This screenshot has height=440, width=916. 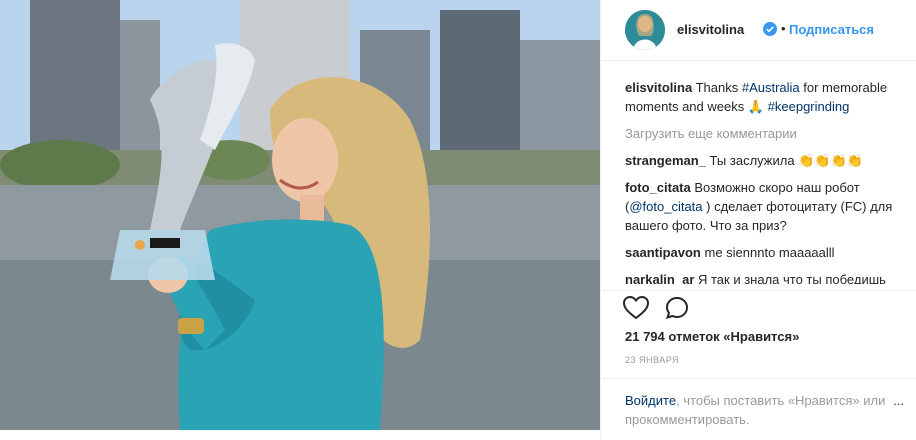 I want to click on comment-item: strangeman_ Ты заслужила 👏👏👏👏, so click(x=765, y=160).